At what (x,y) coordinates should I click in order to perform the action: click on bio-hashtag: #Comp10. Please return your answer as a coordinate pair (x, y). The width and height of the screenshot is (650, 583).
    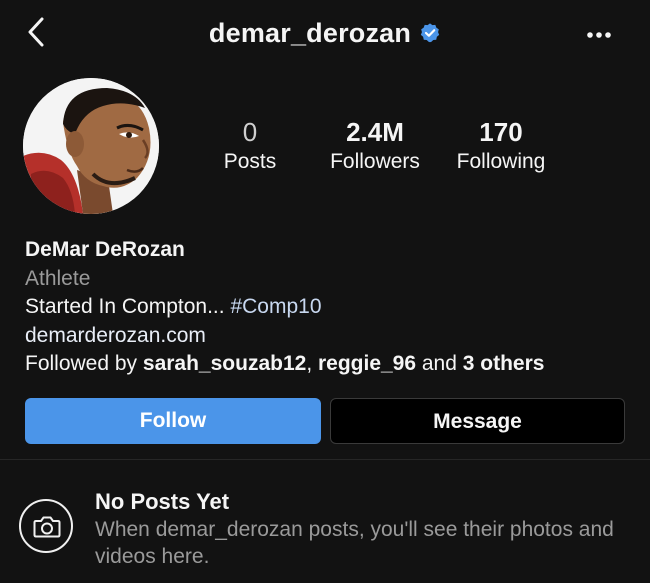
    Looking at the image, I should click on (275, 306).